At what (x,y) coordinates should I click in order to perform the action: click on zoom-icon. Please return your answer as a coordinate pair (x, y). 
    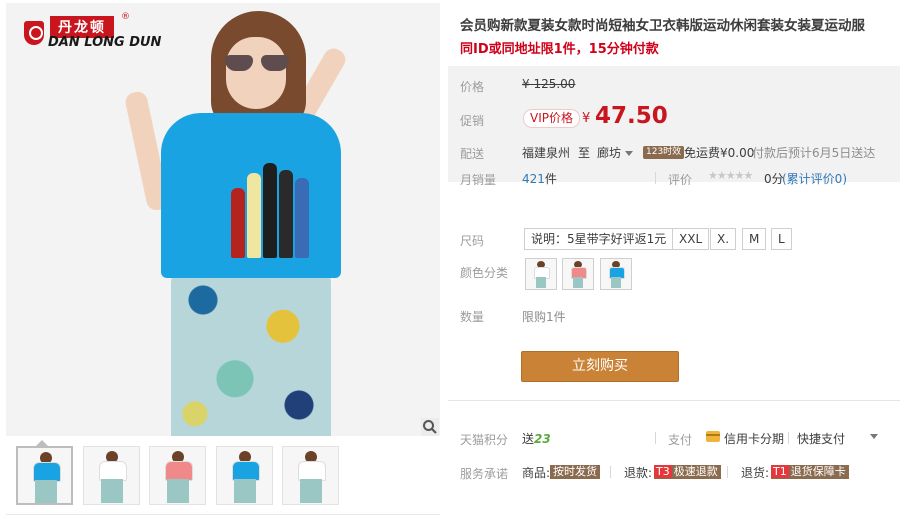
    Looking at the image, I should click on (430, 427).